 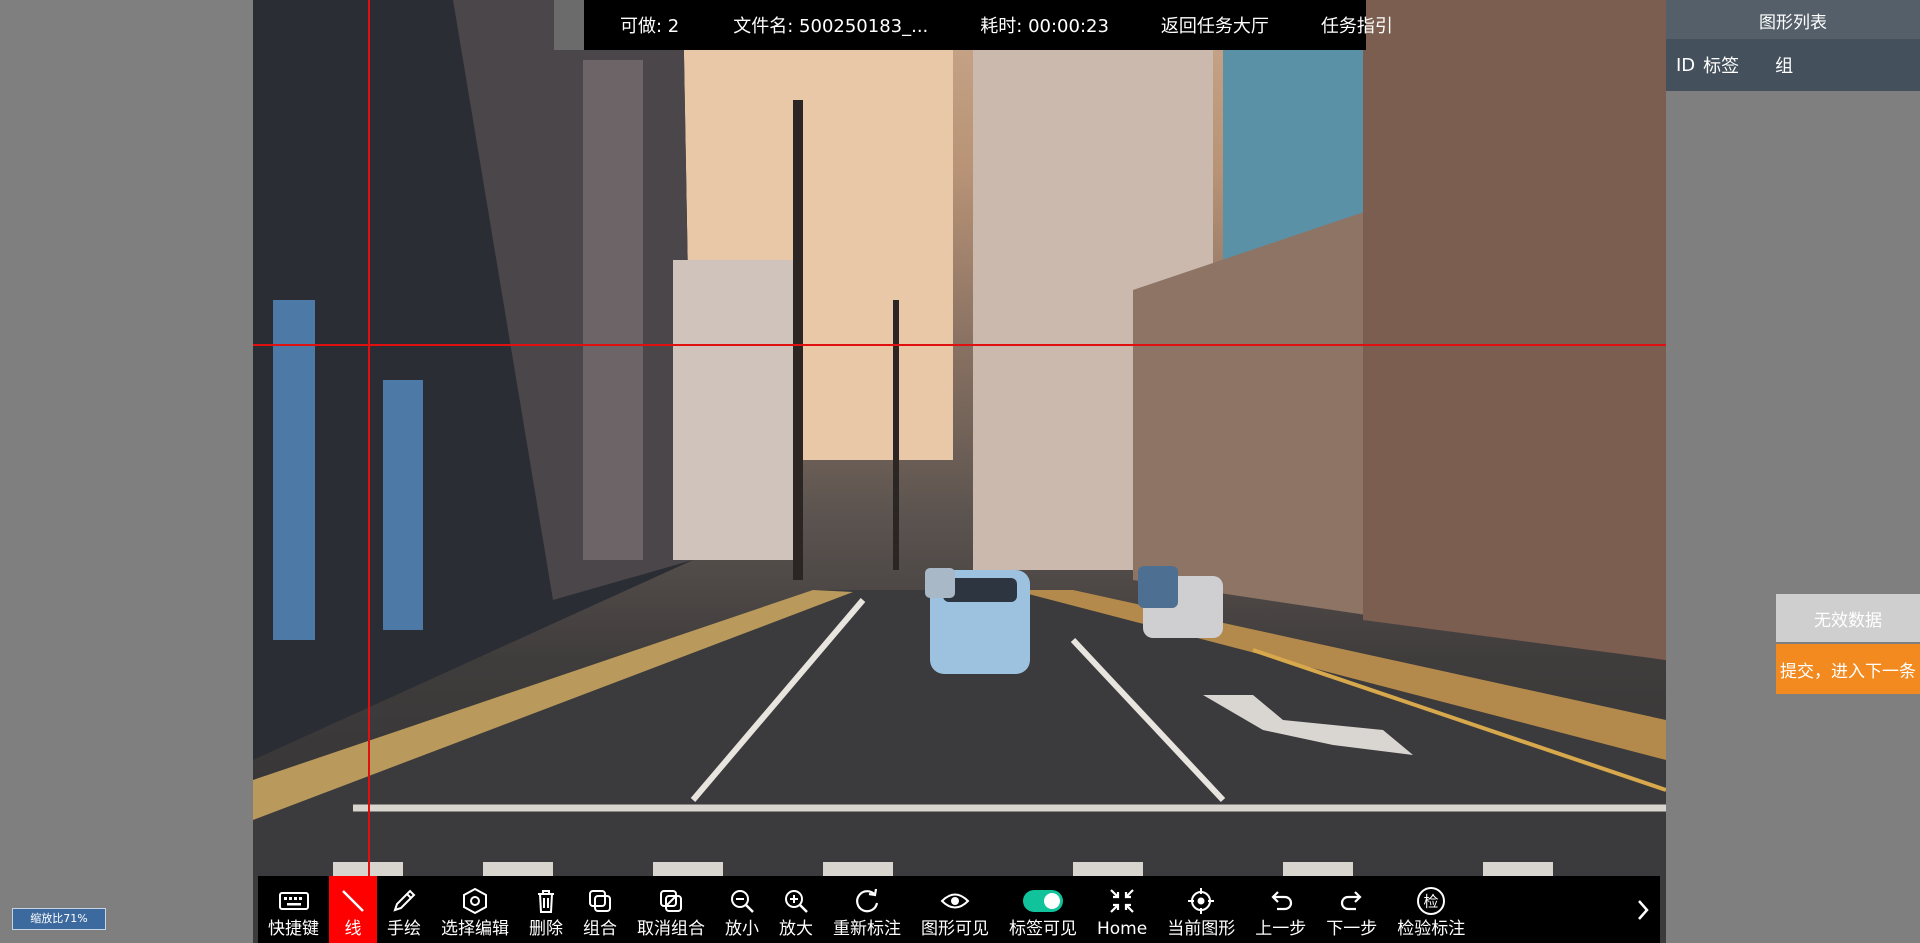 I want to click on hexagon-select-icon, so click(x=475, y=901).